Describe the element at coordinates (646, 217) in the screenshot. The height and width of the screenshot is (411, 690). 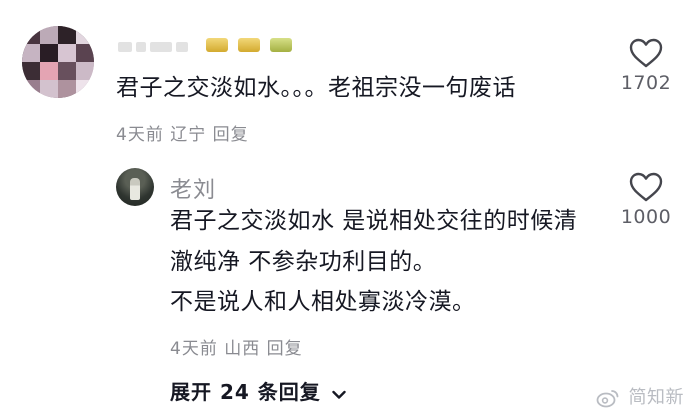
I see `reply-like-count: 1000` at that location.